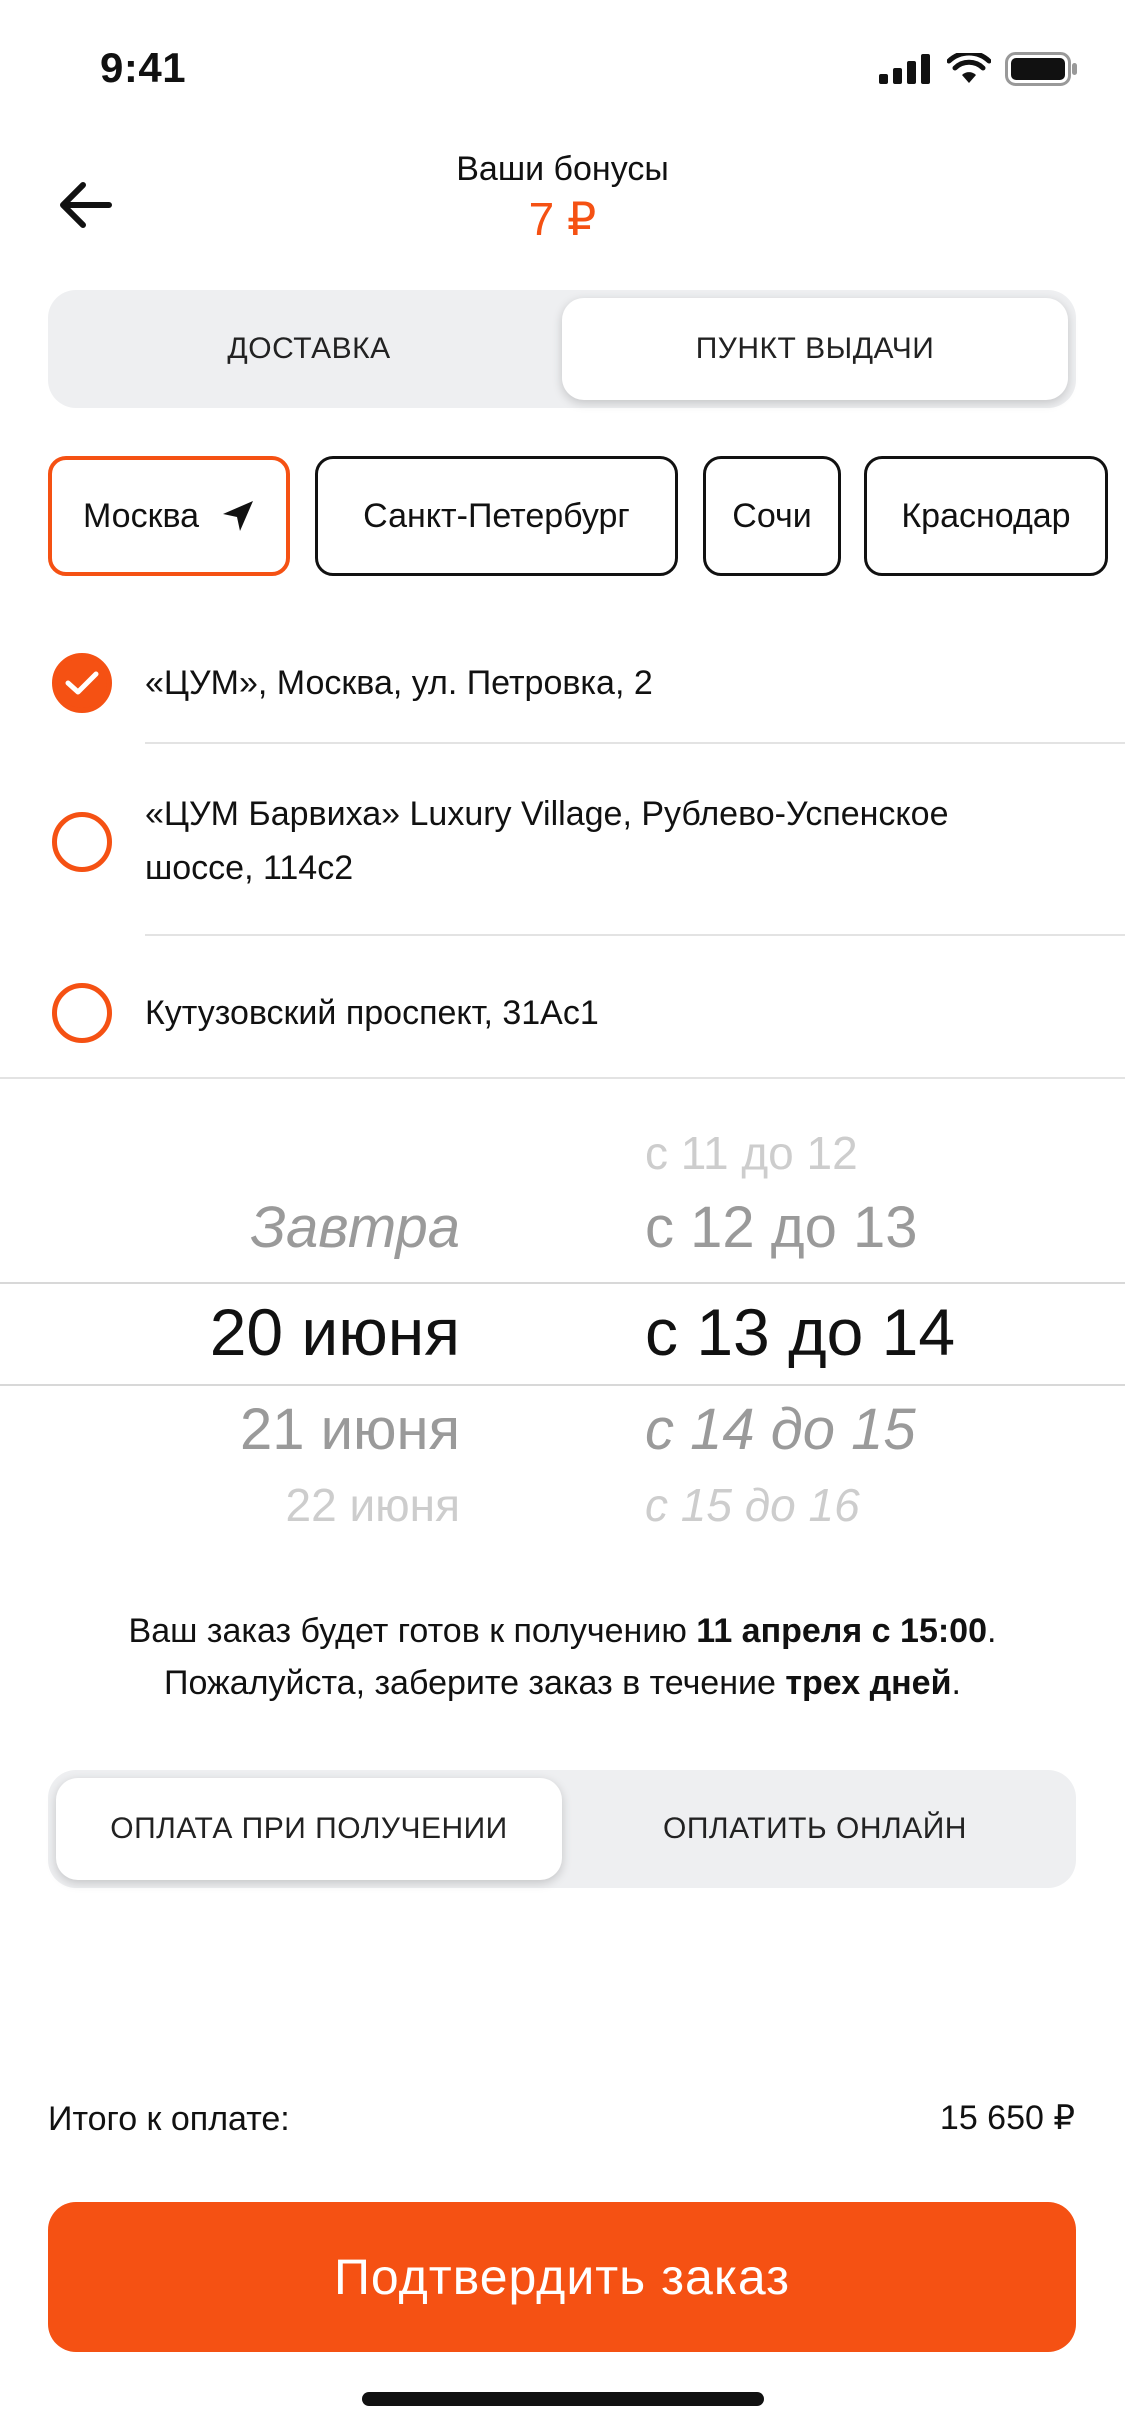 The height and width of the screenshot is (2436, 1125). Describe the element at coordinates (1041, 69) in the screenshot. I see `battery-icon` at that location.